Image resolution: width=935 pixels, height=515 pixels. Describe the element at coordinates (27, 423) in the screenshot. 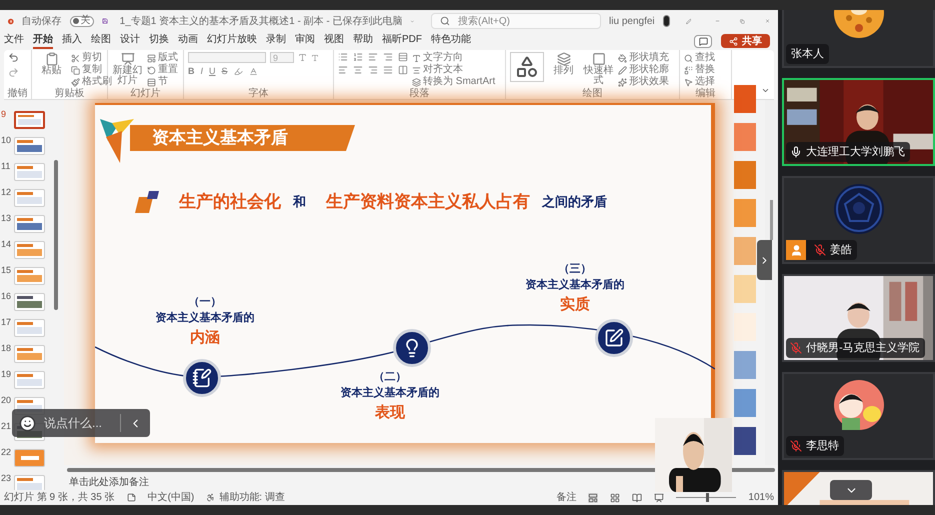

I see `emoji-icon` at that location.